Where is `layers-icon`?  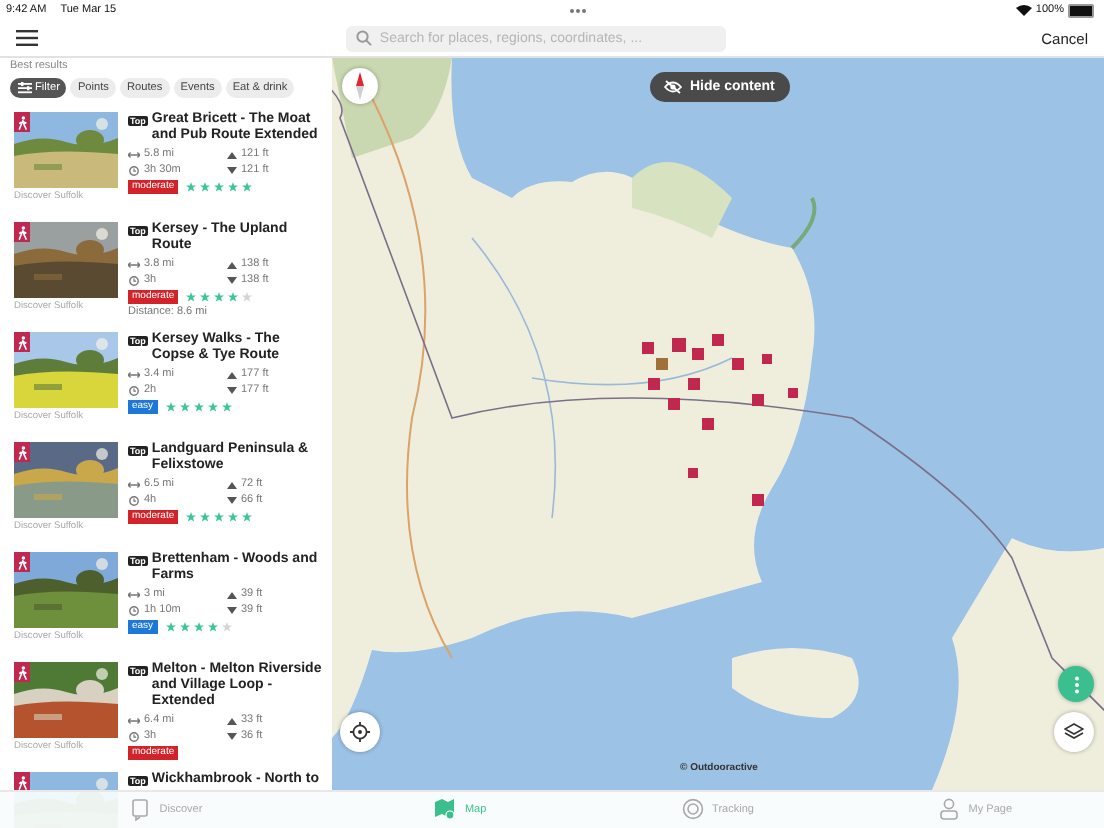
layers-icon is located at coordinates (1074, 732).